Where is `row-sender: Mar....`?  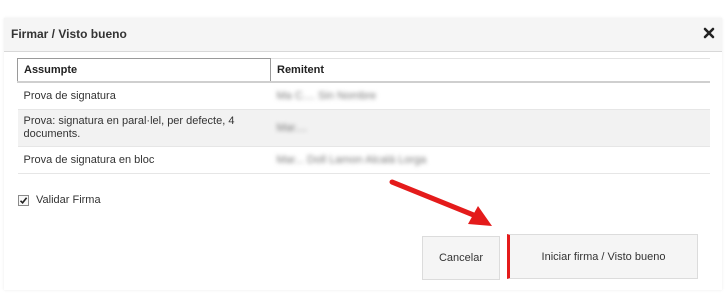
row-sender: Mar.... is located at coordinates (490, 128).